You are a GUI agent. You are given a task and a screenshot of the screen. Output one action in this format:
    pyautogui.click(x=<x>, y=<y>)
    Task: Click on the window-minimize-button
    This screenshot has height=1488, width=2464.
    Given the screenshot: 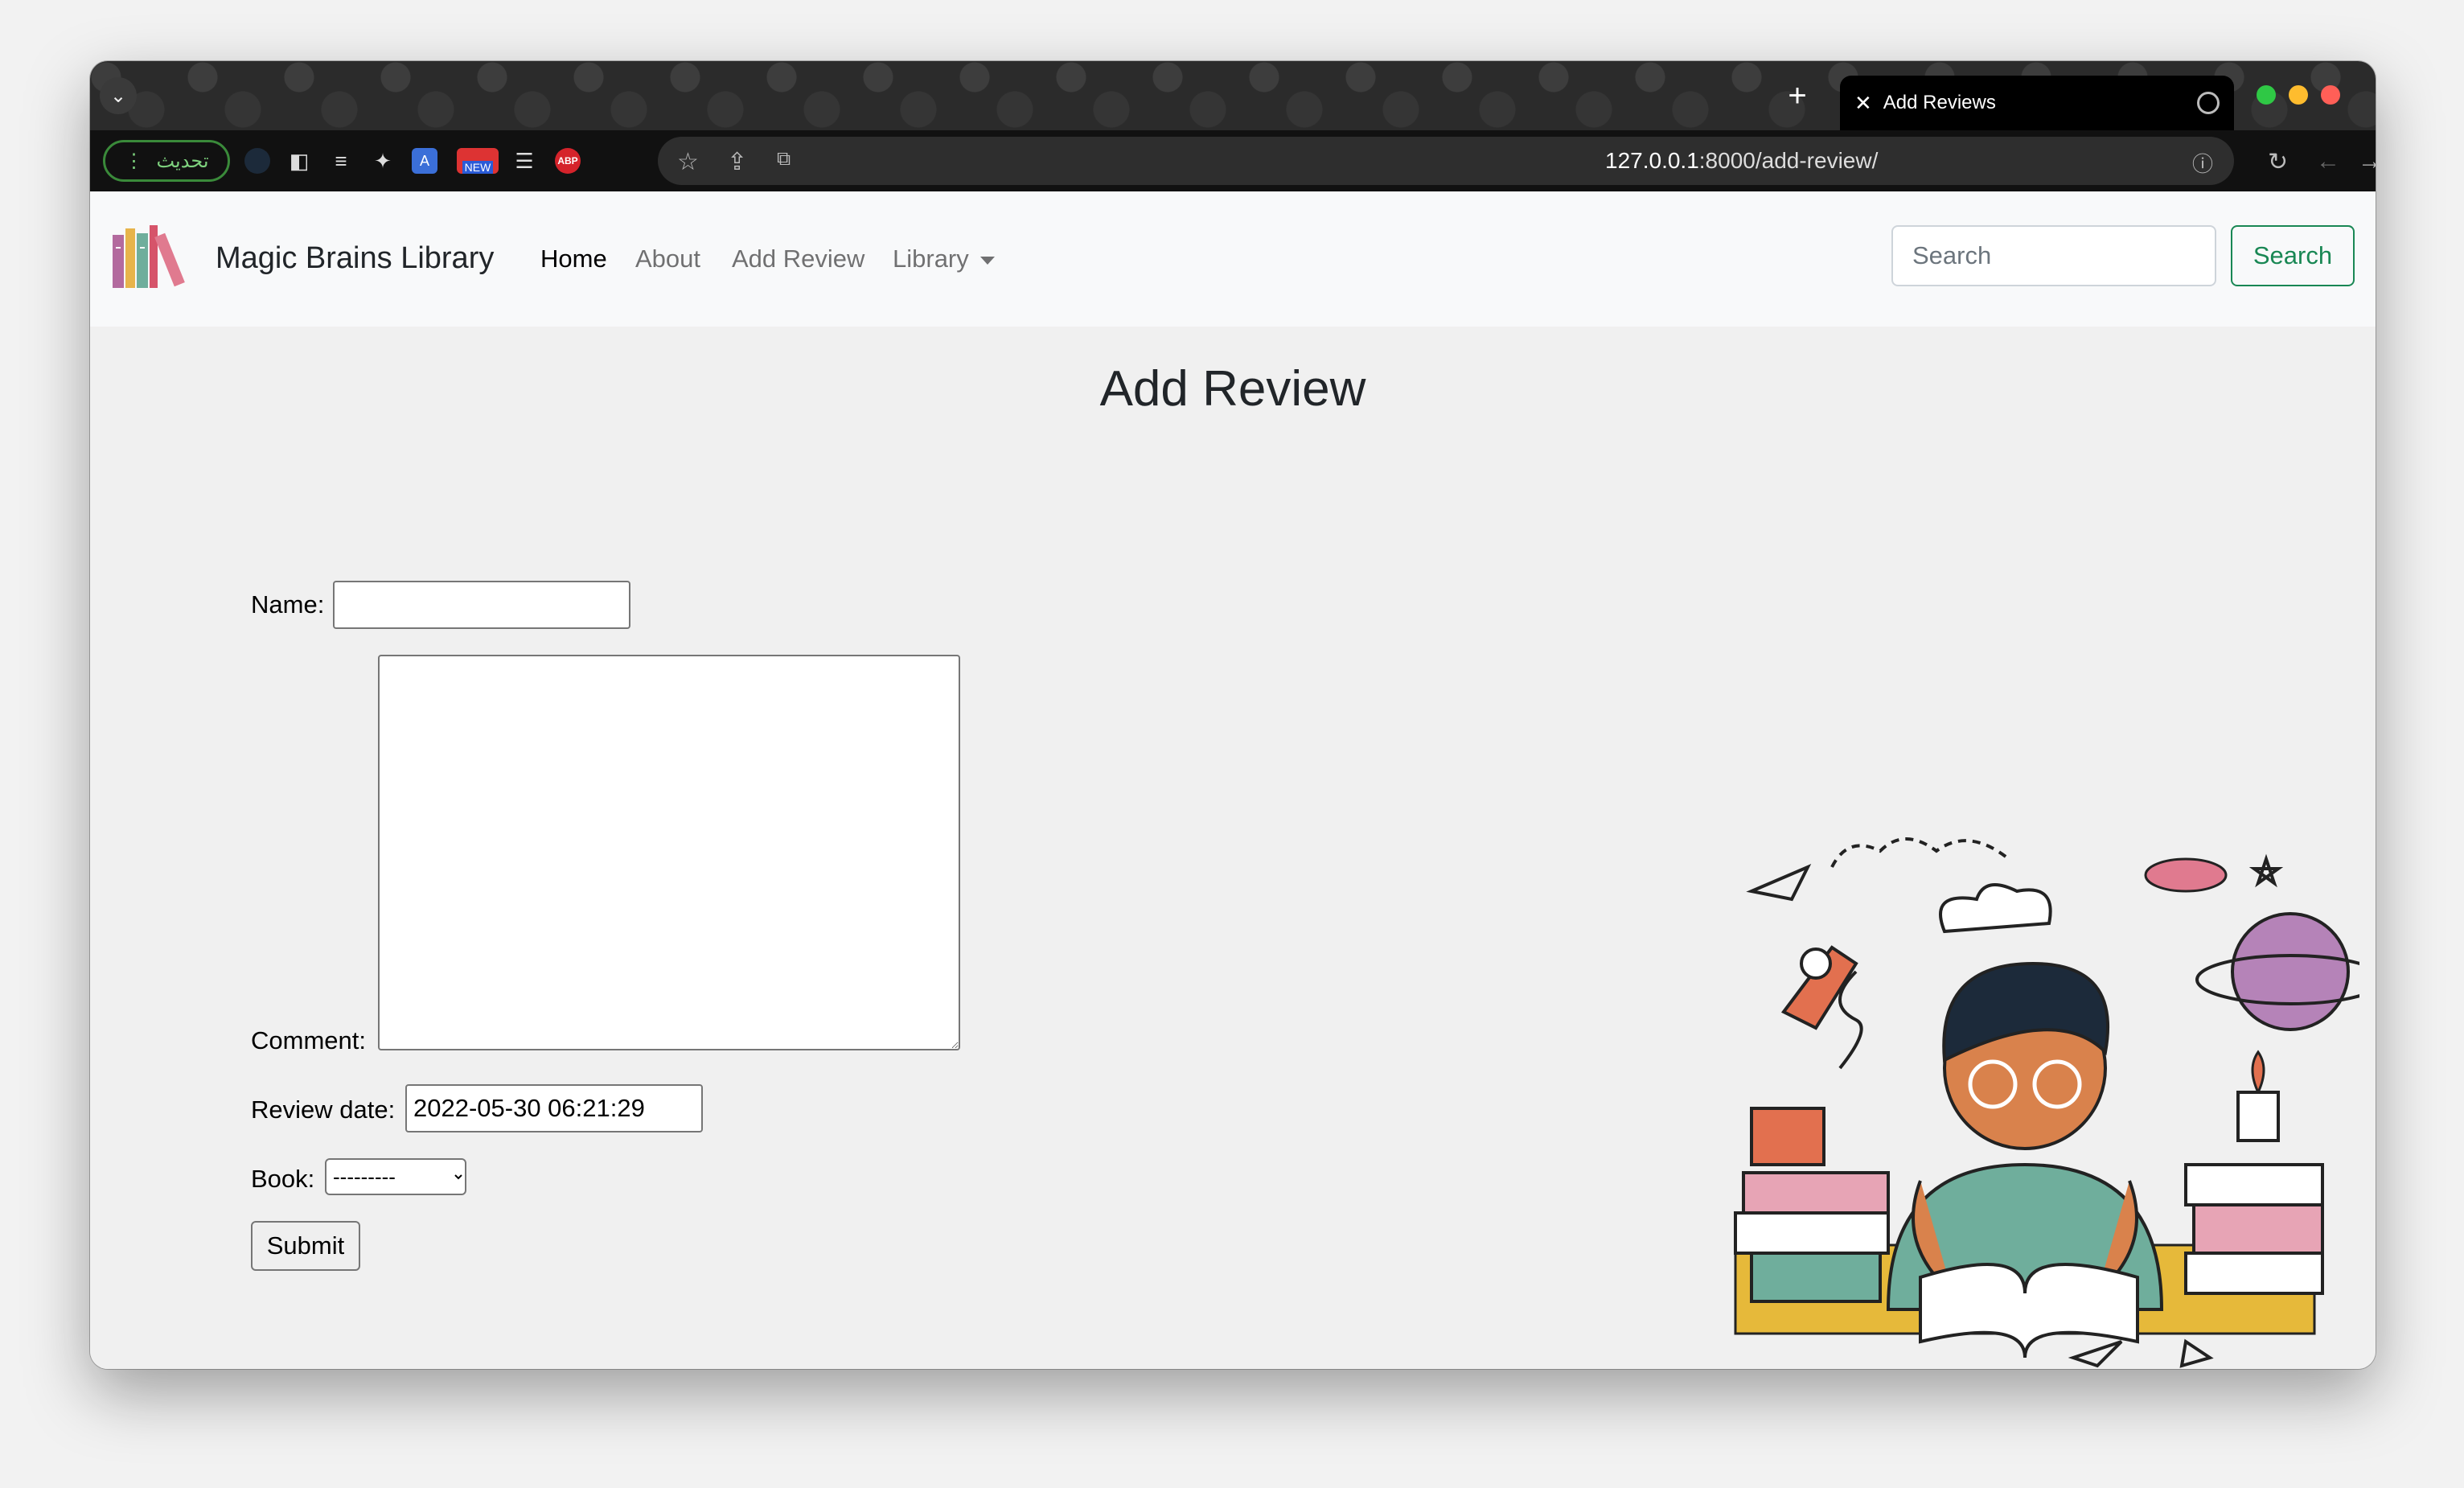 What is the action you would take?
    pyautogui.click(x=2298, y=95)
    